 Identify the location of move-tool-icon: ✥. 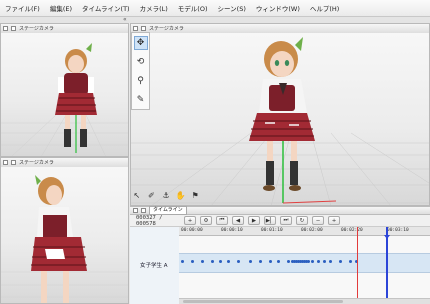
(140, 43).